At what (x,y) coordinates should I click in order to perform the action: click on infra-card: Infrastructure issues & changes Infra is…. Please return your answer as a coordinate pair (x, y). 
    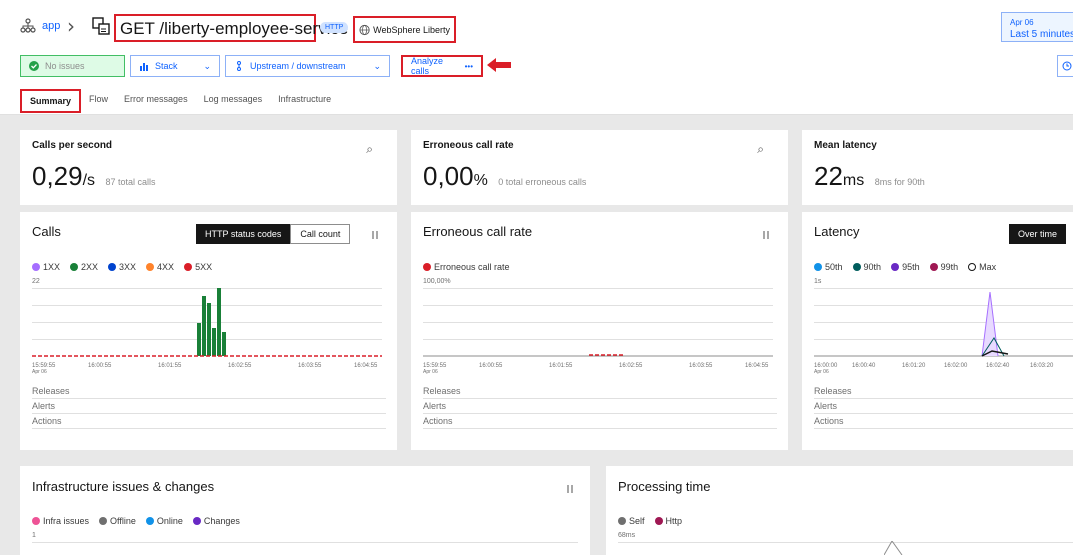
    Looking at the image, I should click on (305, 510).